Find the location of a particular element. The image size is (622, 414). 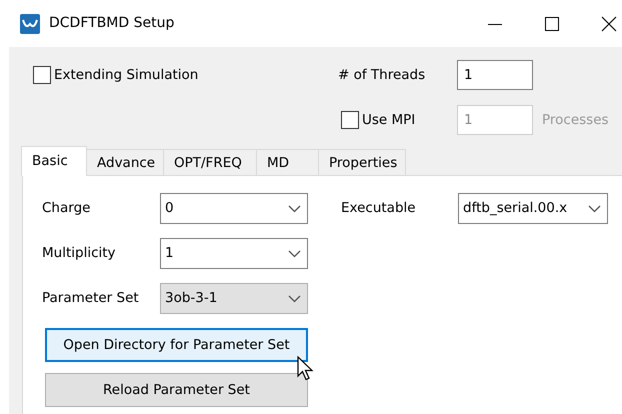

tab: Basic is located at coordinates (54, 161).